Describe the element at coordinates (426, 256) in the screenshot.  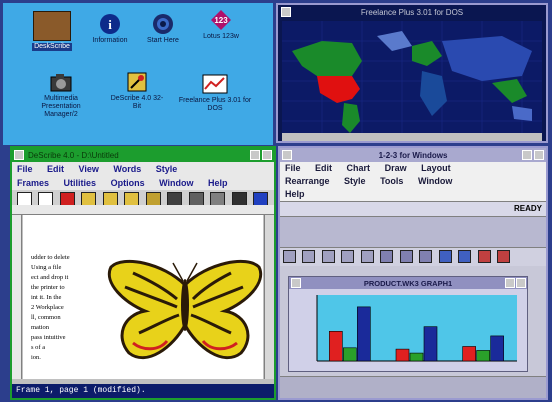
I see `text-tool-button` at that location.